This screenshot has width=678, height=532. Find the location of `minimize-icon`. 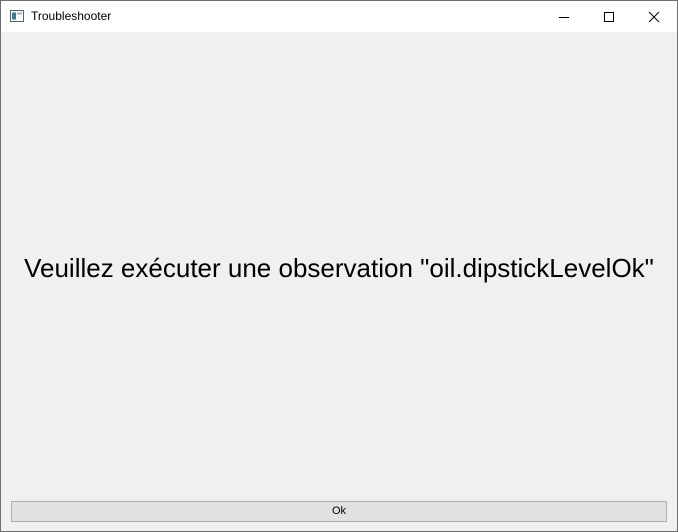

minimize-icon is located at coordinates (564, 17).